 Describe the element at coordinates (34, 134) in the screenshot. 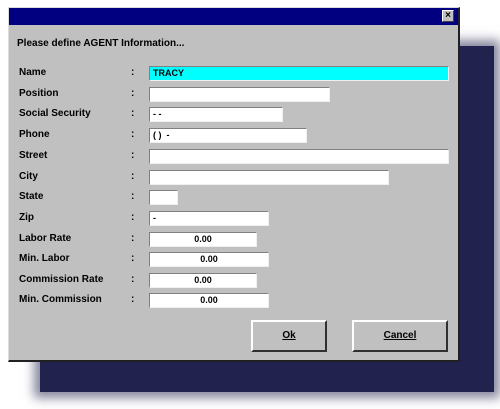

I see `phone-label: Phone` at that location.